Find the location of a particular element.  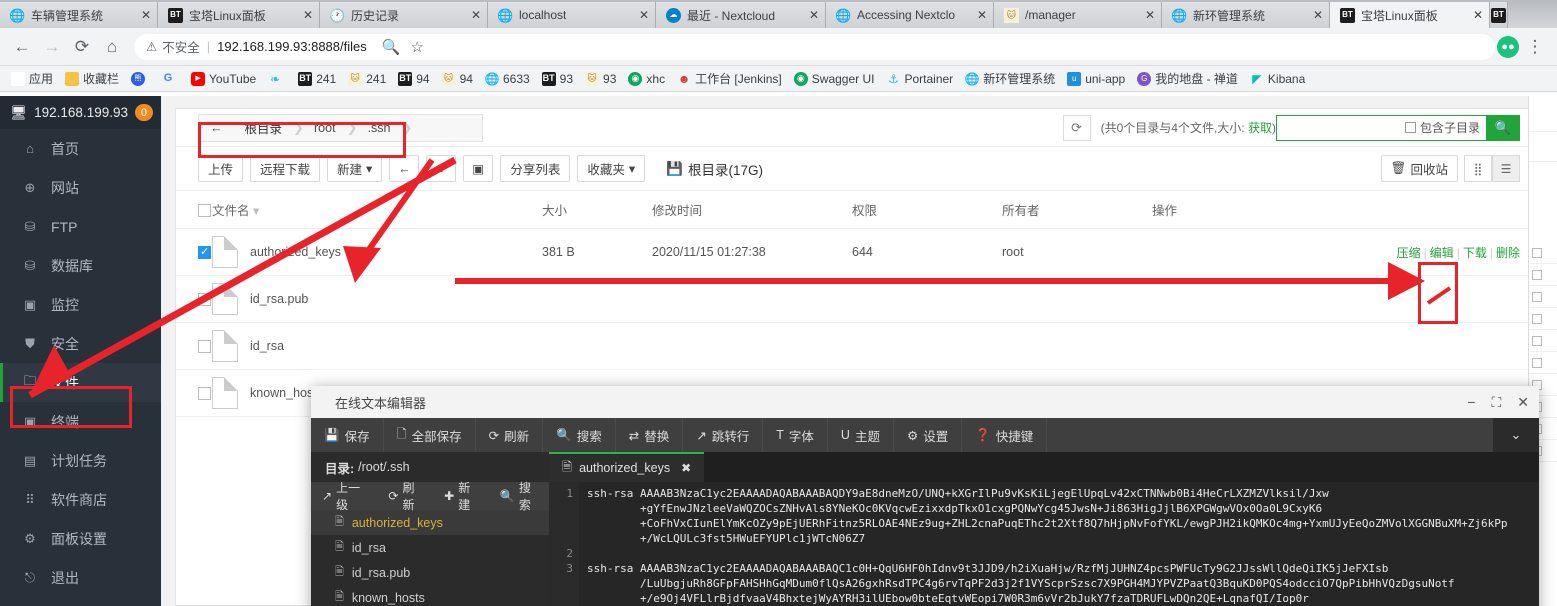

bookmark-tomcat-93: 🐱 93 is located at coordinates (600, 79).